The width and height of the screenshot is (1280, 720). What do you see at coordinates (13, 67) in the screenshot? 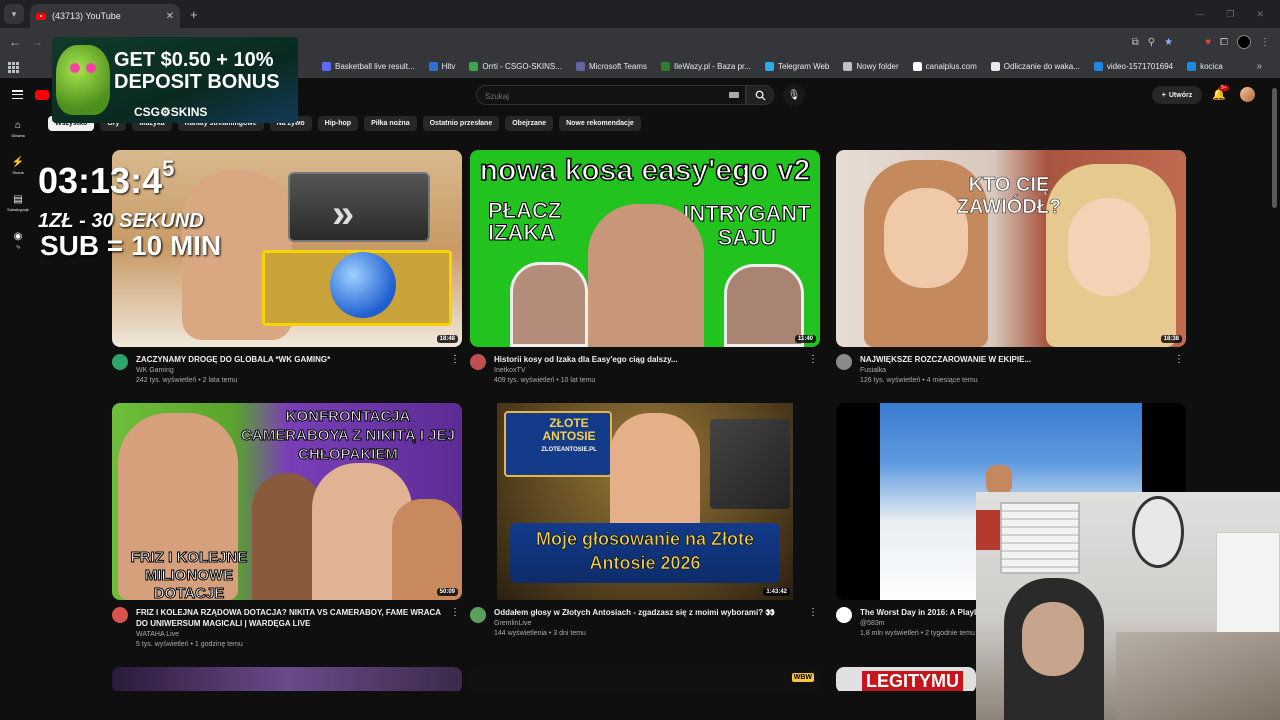
I see `apps-grid-icon` at bounding box center [13, 67].